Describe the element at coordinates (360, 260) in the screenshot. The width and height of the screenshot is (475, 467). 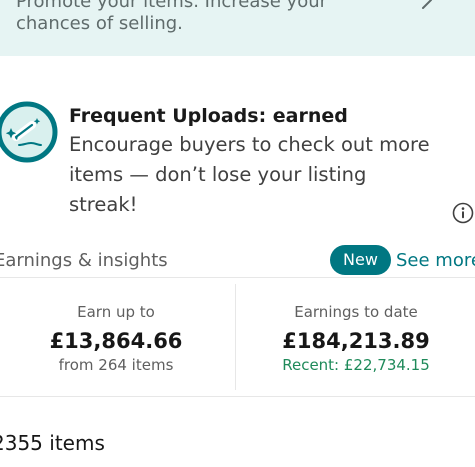
I see `new-badge: New` at that location.